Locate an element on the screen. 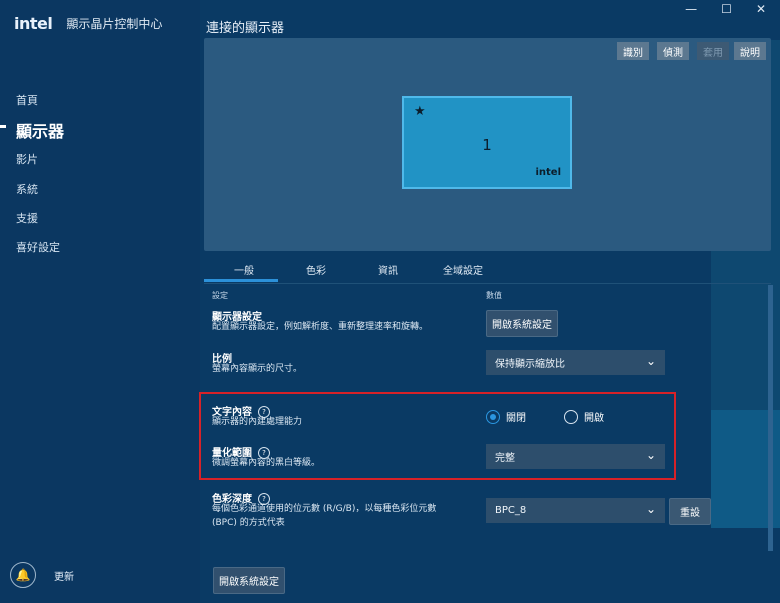 The image size is (780, 603). divider is located at coordinates (487, 283).